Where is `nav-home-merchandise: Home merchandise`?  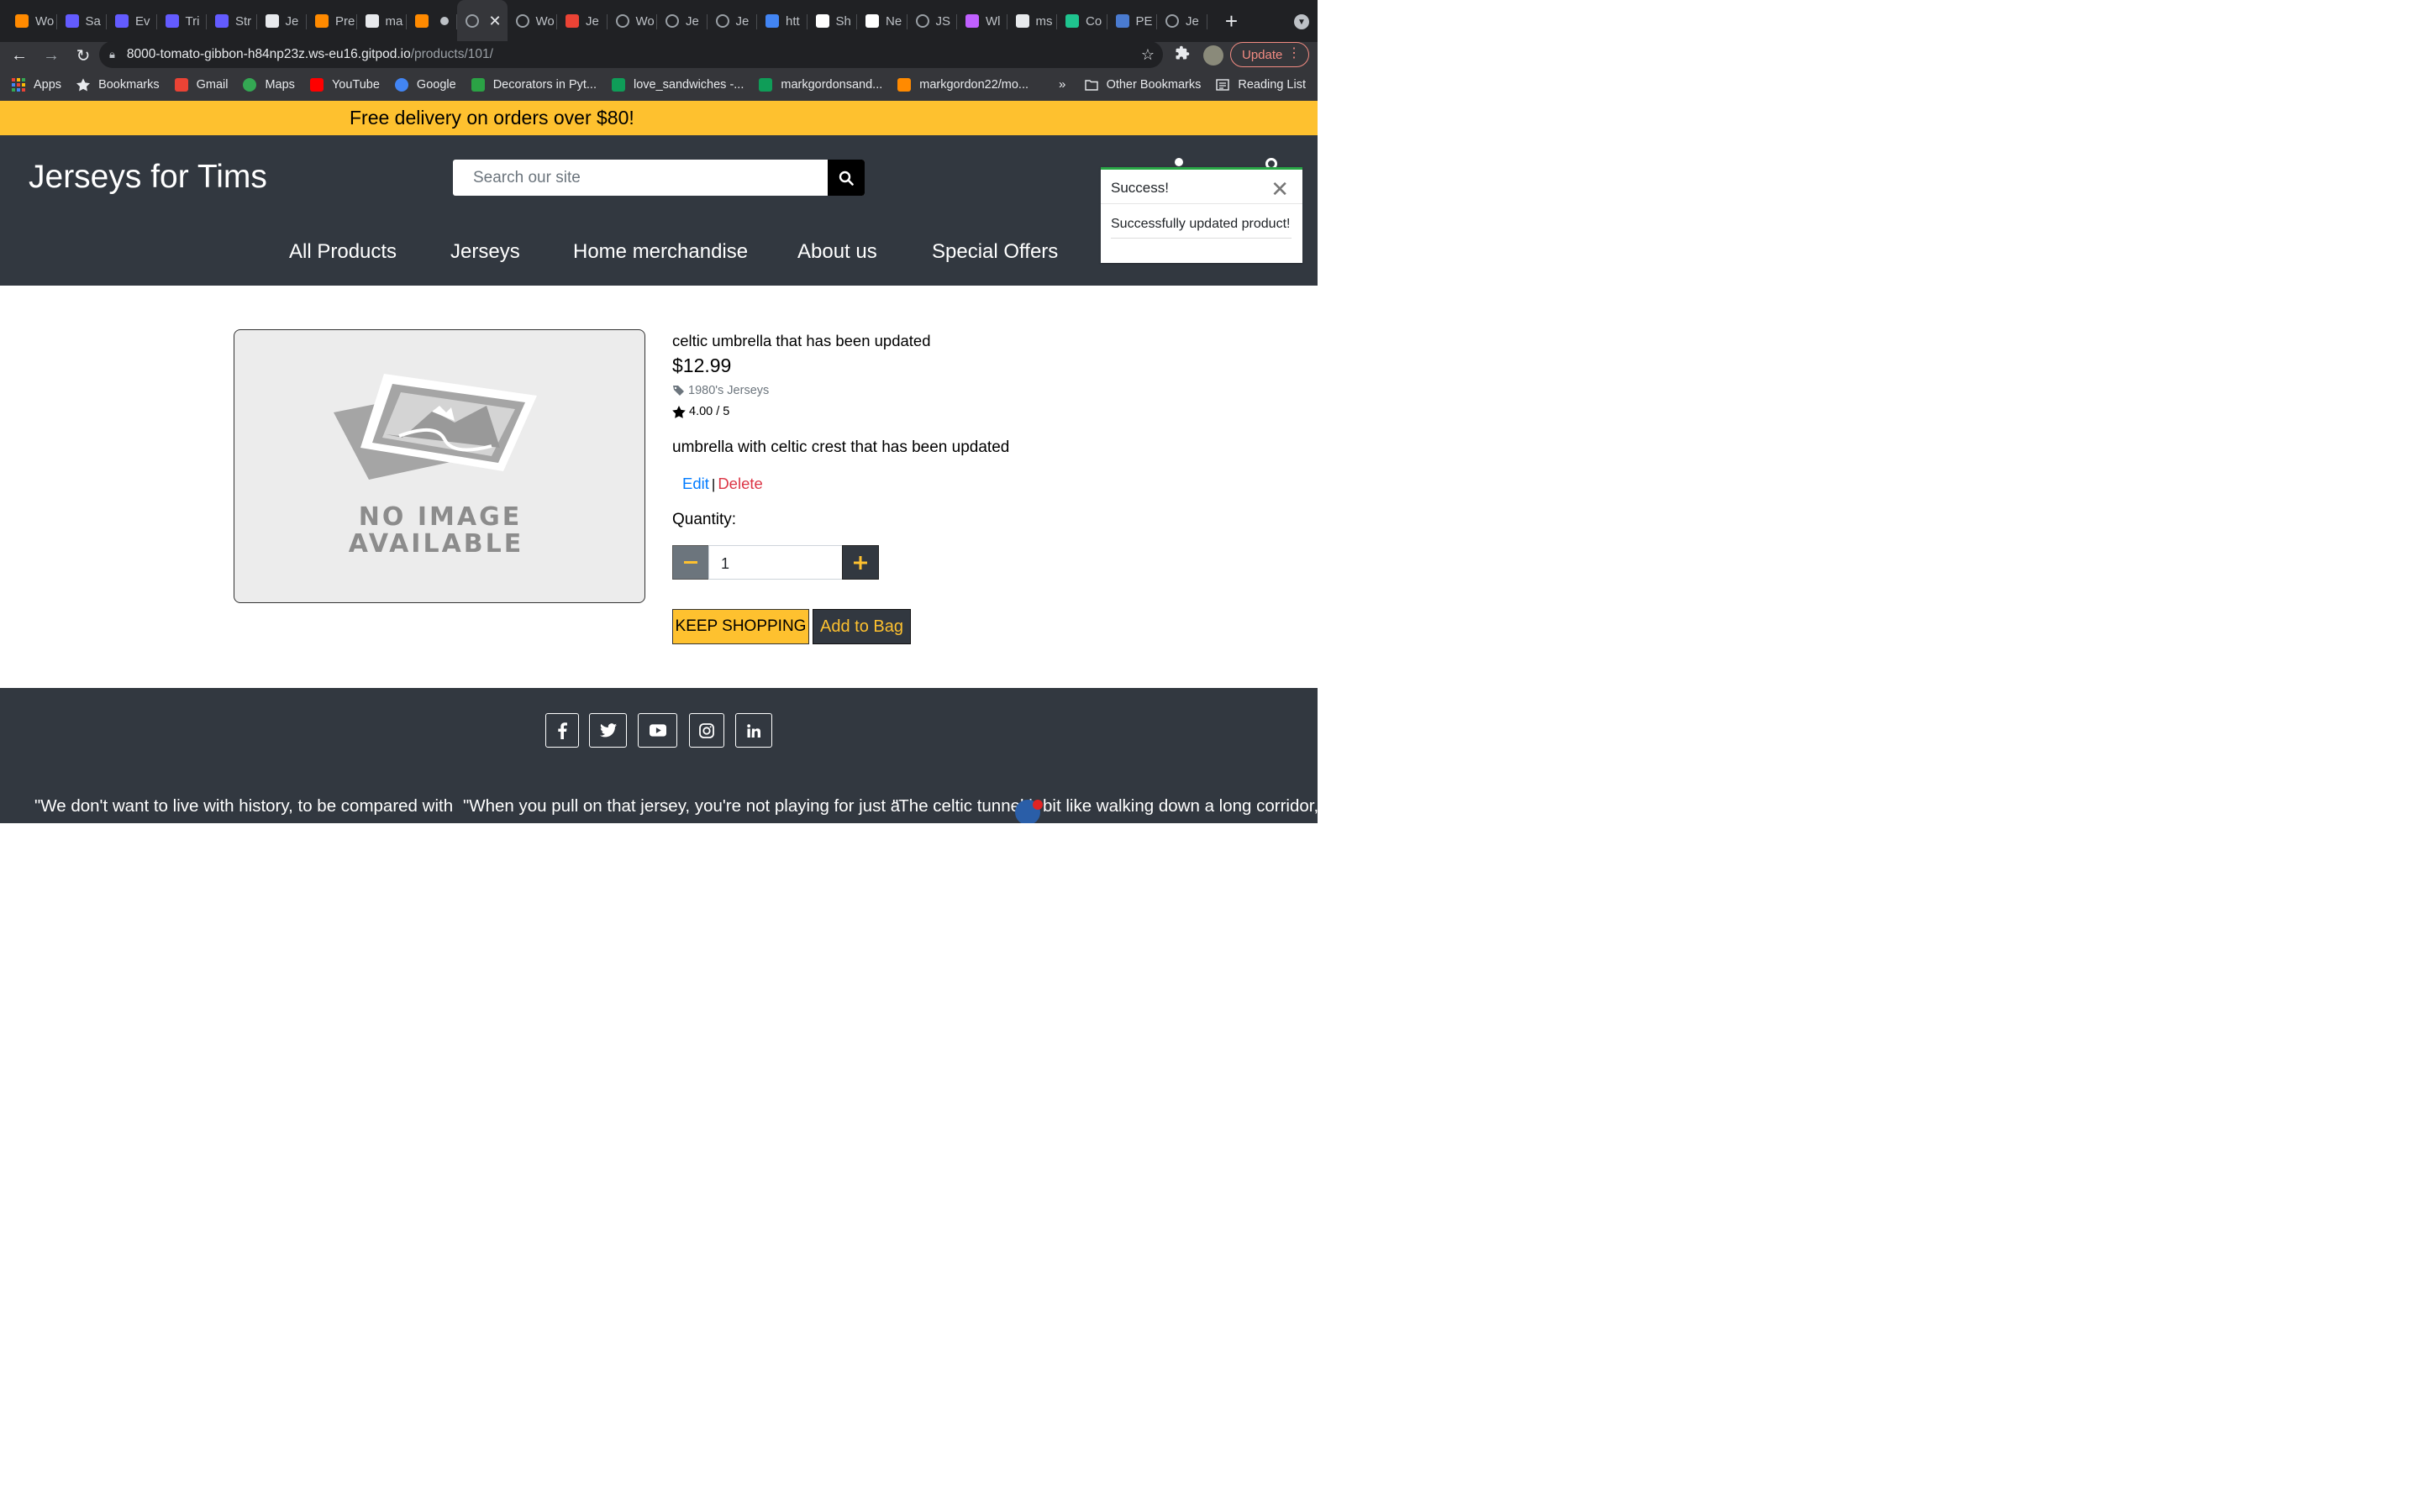 nav-home-merchandise: Home merchandise is located at coordinates (660, 252).